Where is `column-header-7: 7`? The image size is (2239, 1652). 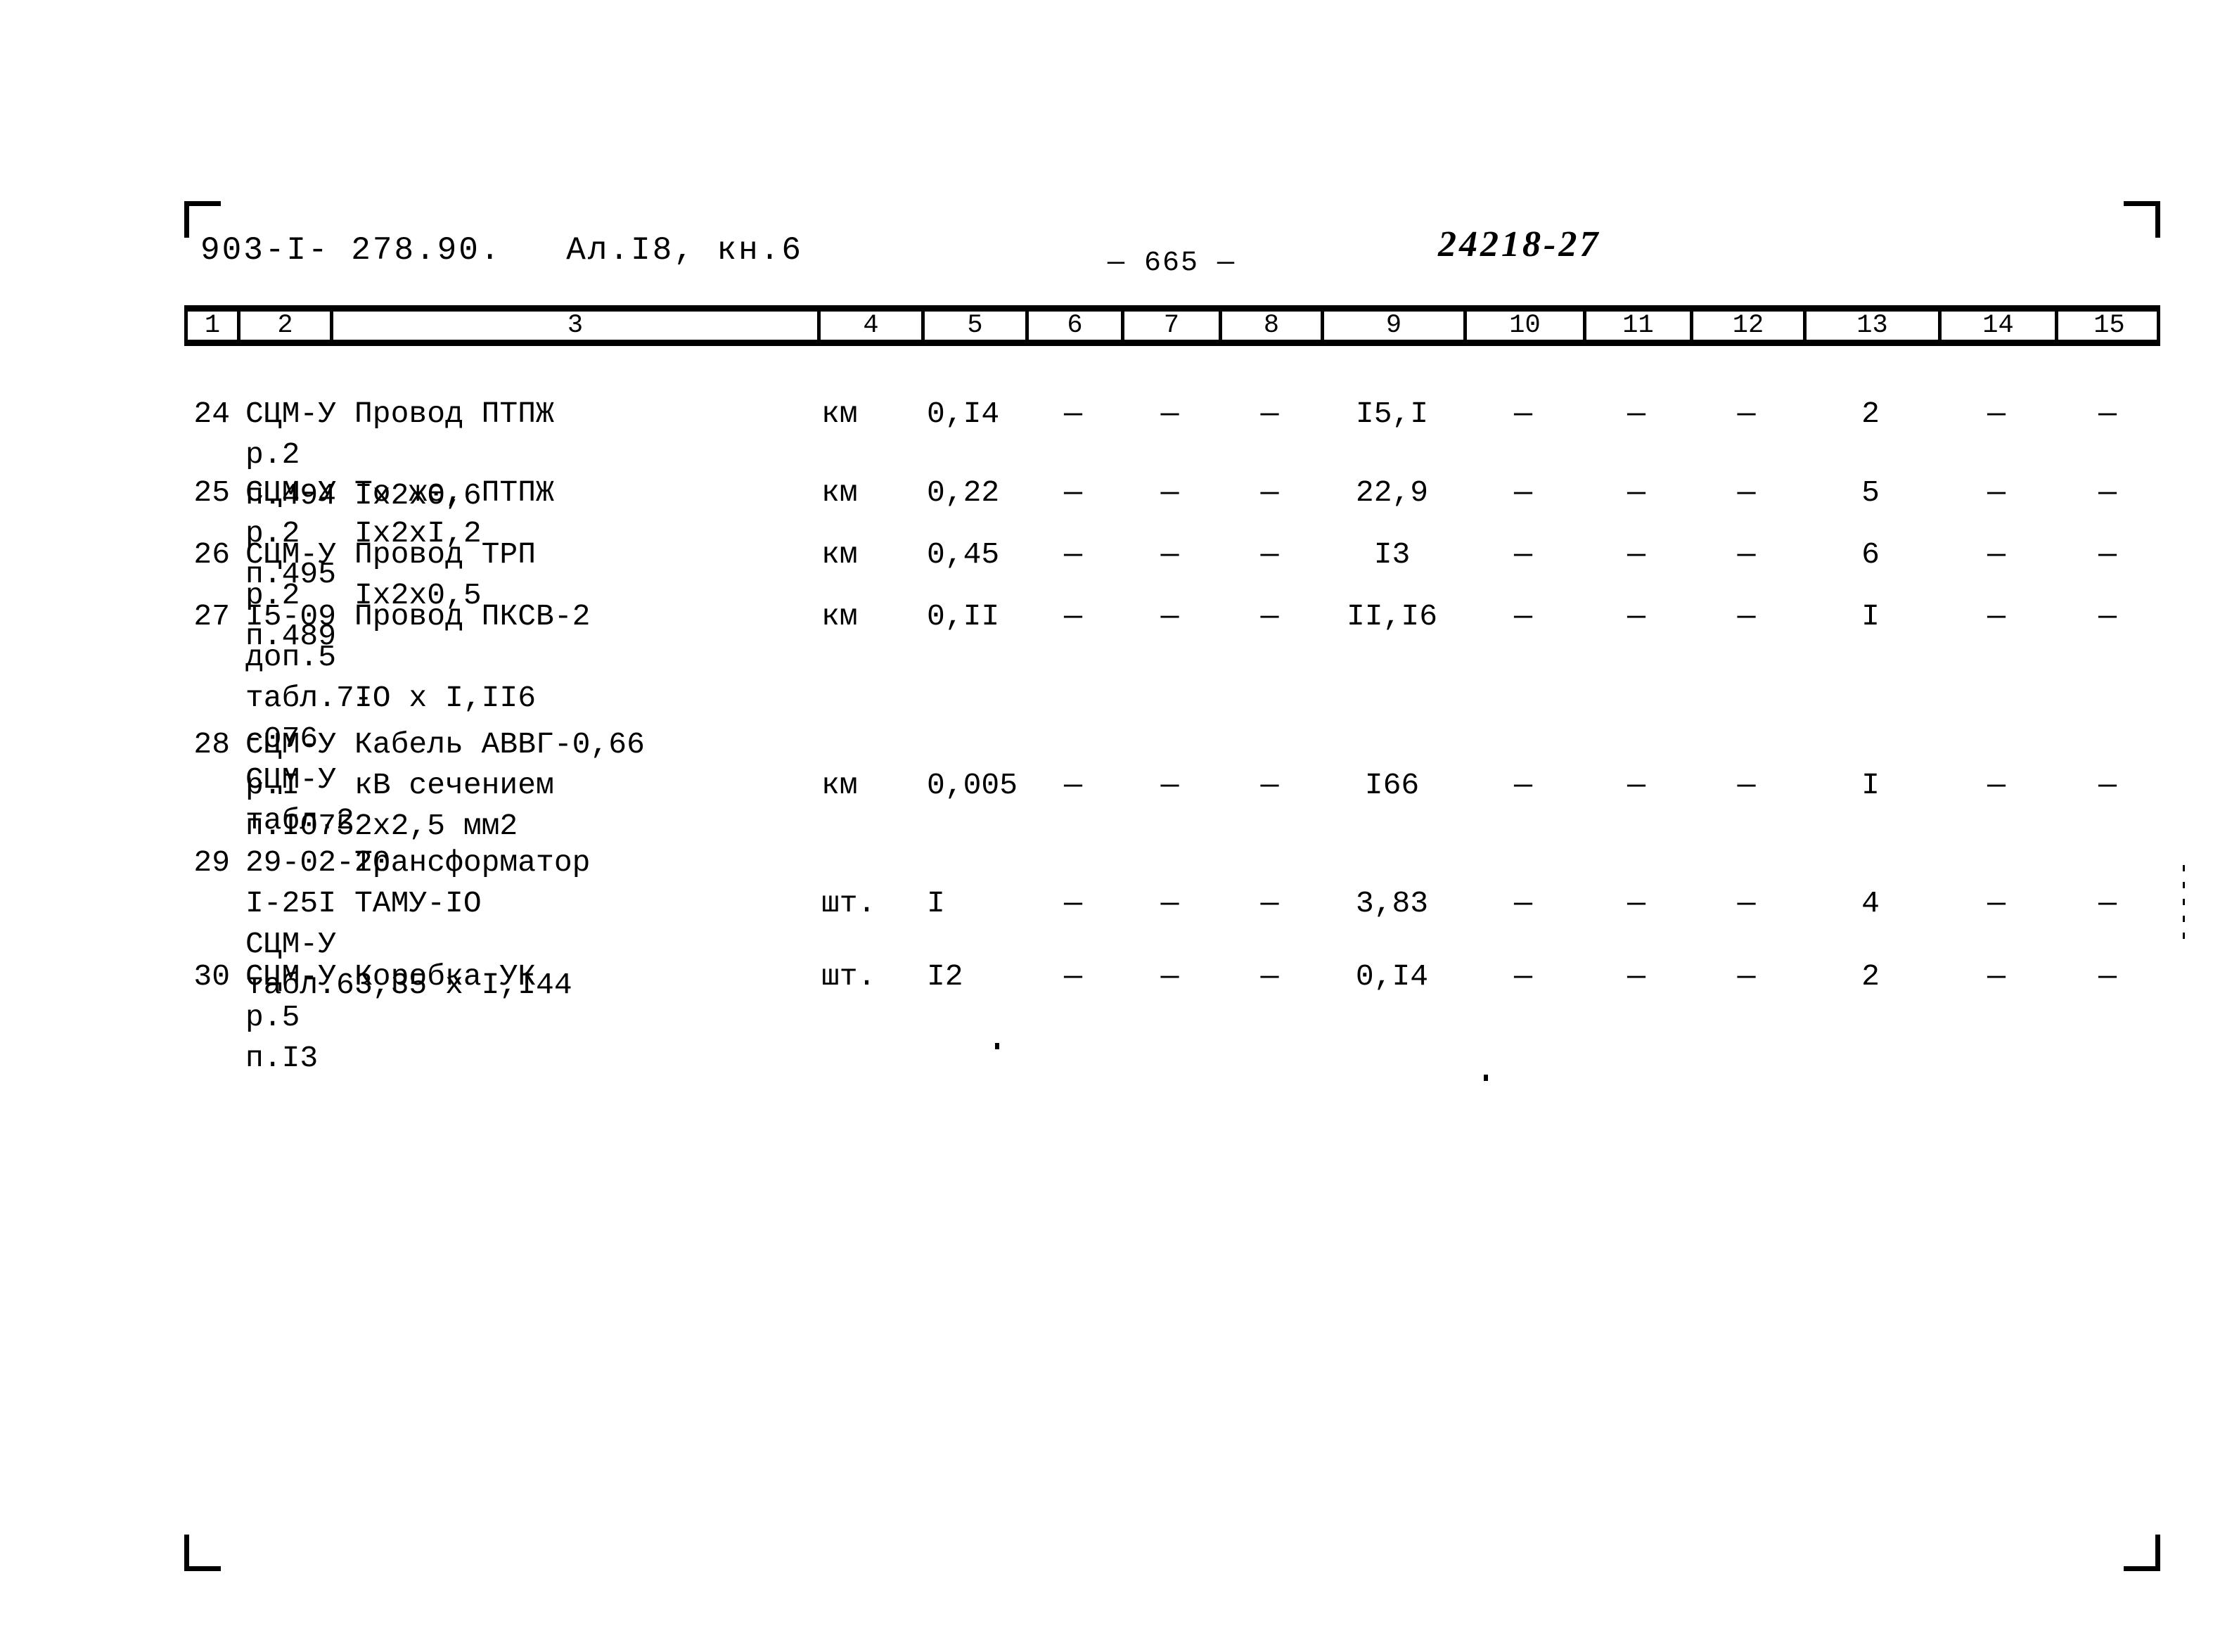 column-header-7: 7 is located at coordinates (1170, 326).